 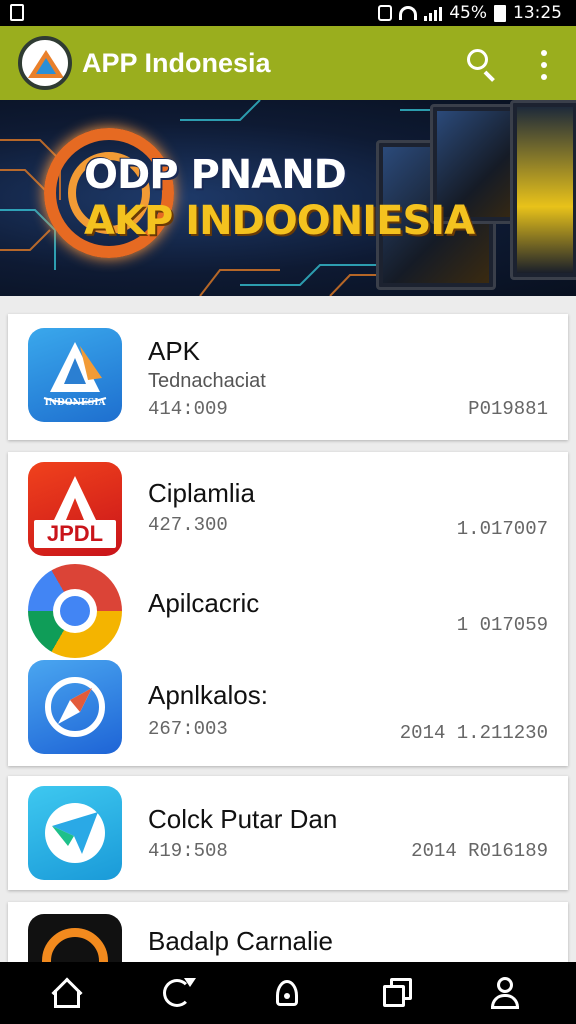 What do you see at coordinates (204, 603) in the screenshot?
I see `app-title: Apilcacric` at bounding box center [204, 603].